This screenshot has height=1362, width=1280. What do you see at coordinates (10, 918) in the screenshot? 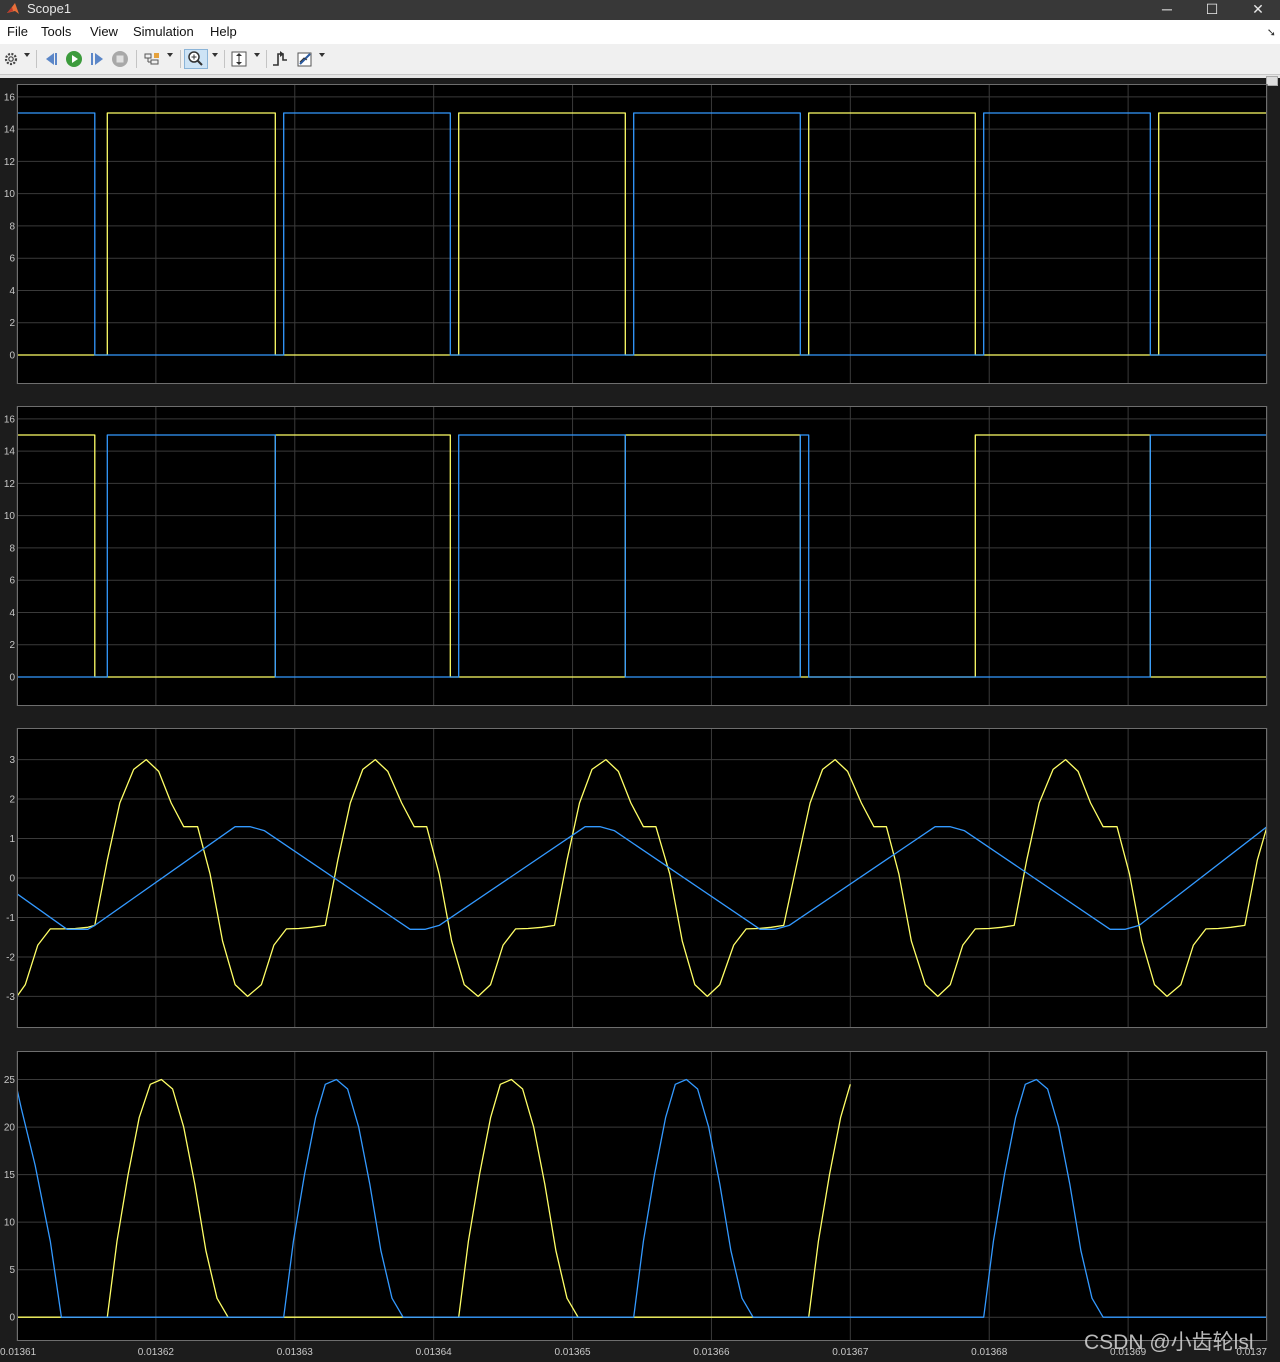
I see `y-tick-label: -1` at bounding box center [10, 918].